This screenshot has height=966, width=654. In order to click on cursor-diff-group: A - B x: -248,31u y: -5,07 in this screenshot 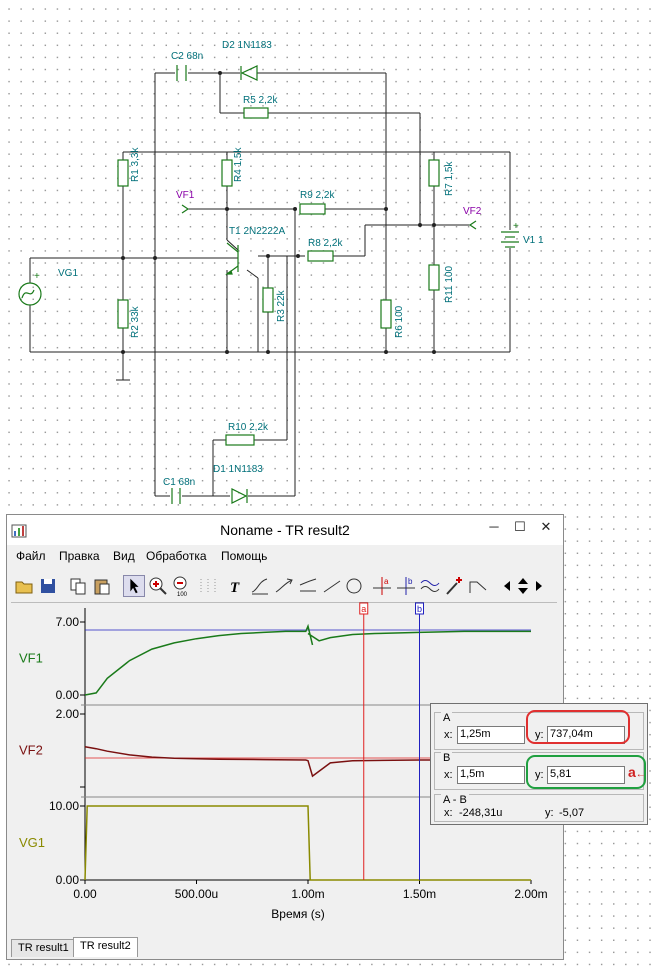, I will do `click(539, 808)`.